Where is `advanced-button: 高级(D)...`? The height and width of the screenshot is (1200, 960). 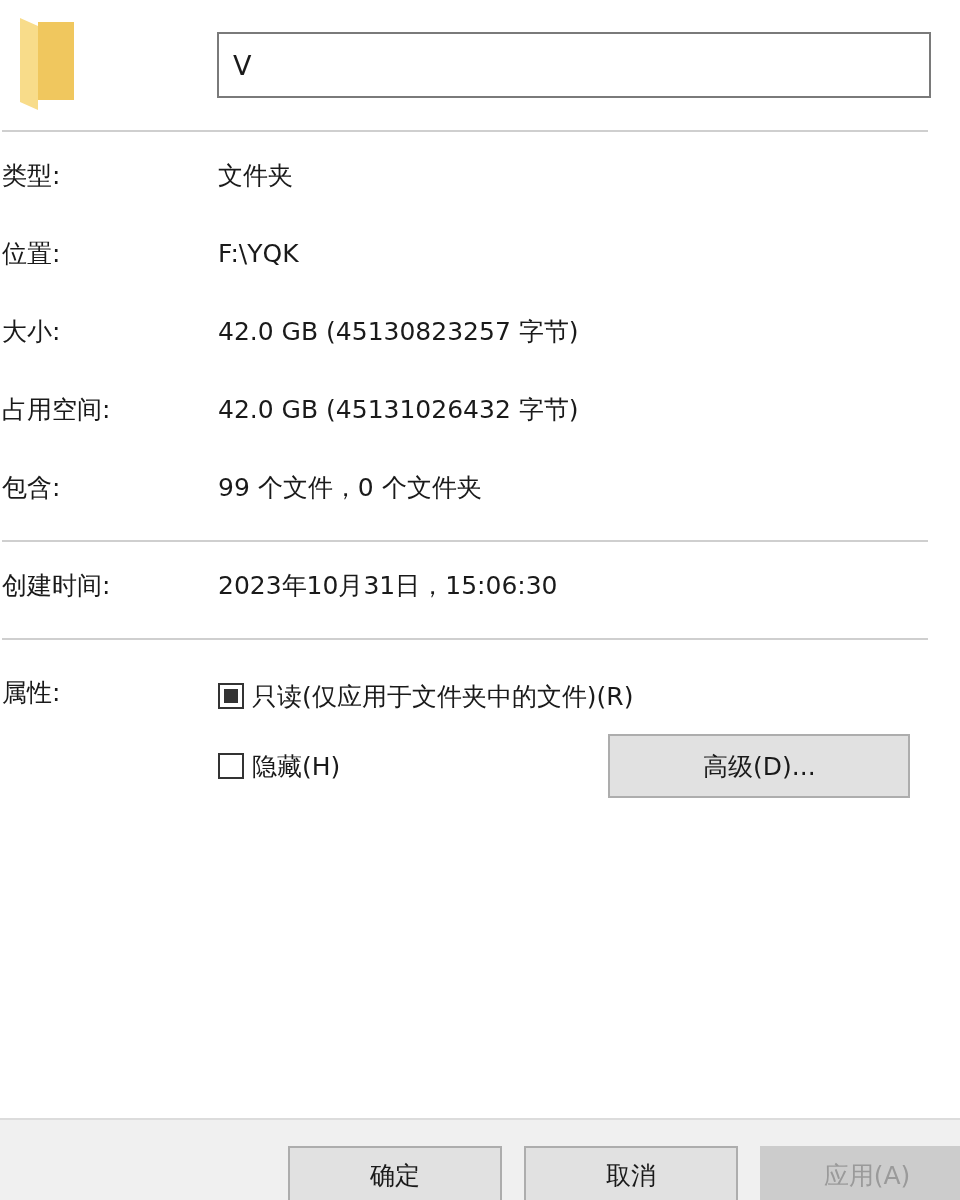
advanced-button: 高级(D)... is located at coordinates (759, 766).